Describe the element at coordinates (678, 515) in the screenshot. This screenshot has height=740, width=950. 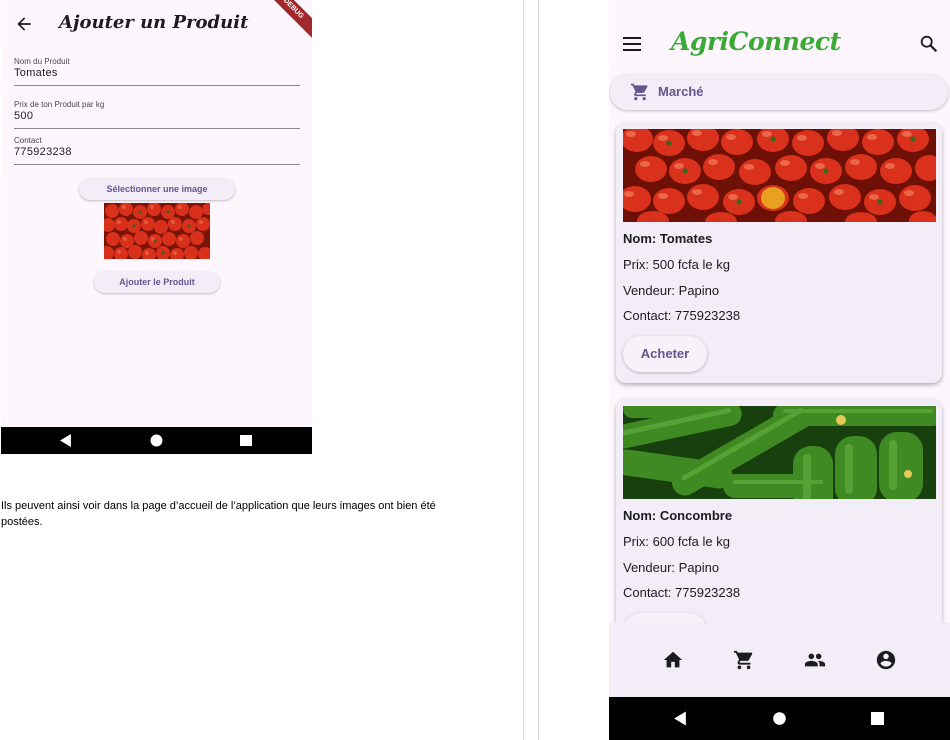
I see `product-name: Nom: Concombre` at that location.